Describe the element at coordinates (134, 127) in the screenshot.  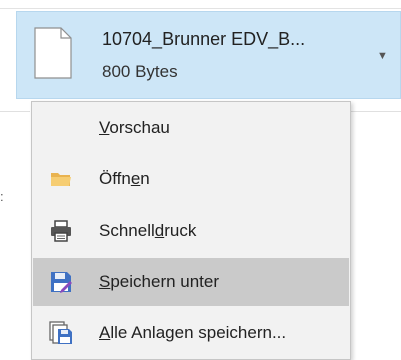
I see `menu-item-label: Vorschau` at that location.